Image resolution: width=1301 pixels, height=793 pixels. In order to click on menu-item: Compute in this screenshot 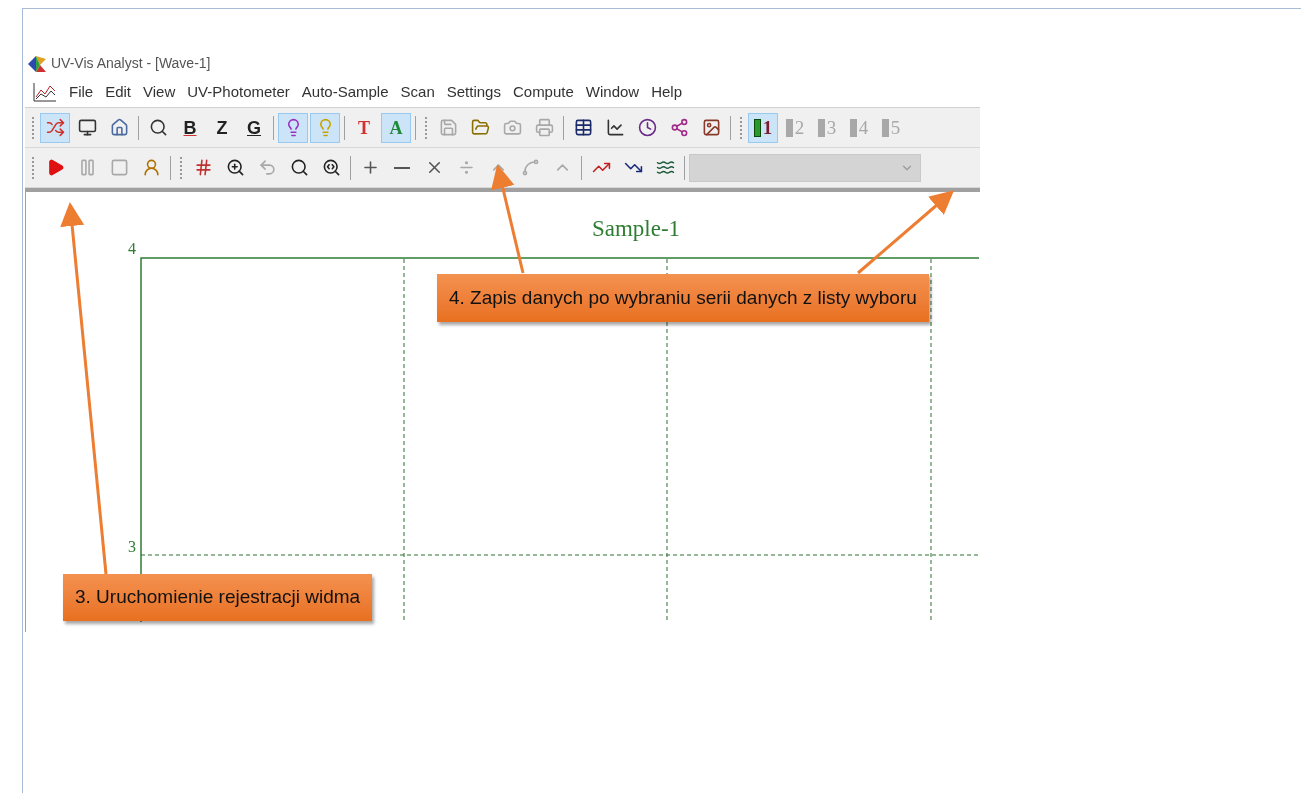, I will do `click(543, 92)`.